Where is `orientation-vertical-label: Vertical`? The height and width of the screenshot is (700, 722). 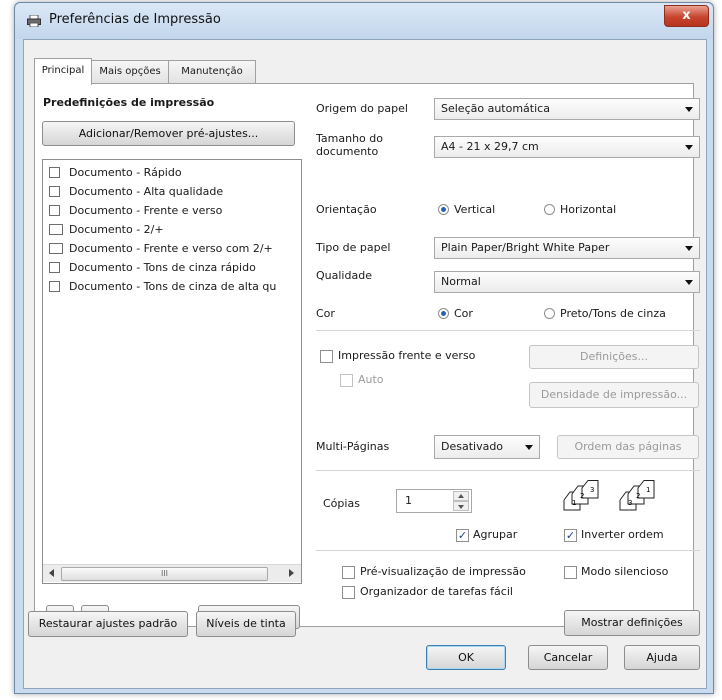 orientation-vertical-label: Vertical is located at coordinates (475, 209).